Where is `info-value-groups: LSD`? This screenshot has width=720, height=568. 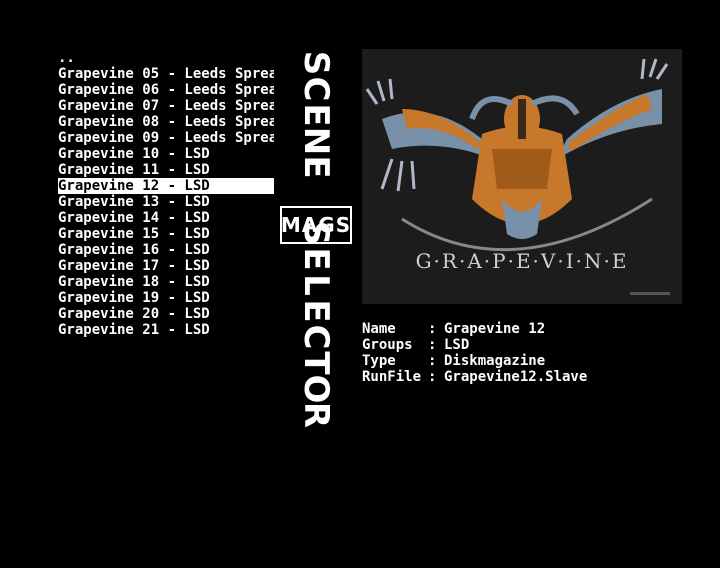 info-value-groups: LSD is located at coordinates (457, 345).